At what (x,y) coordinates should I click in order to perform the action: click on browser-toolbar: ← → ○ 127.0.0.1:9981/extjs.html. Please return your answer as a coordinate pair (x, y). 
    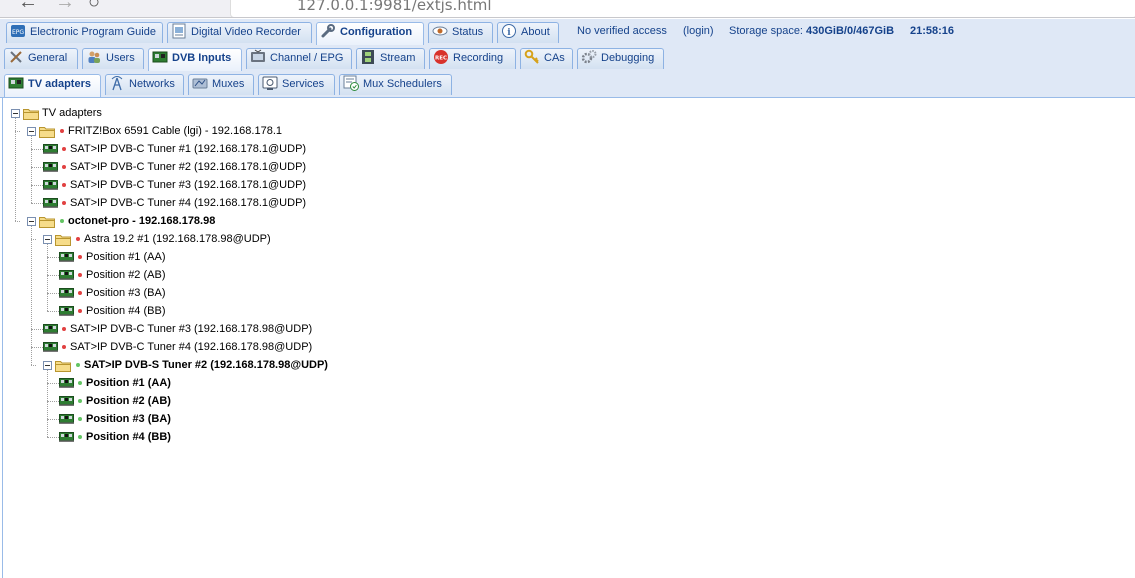
    Looking at the image, I should click on (567, 9).